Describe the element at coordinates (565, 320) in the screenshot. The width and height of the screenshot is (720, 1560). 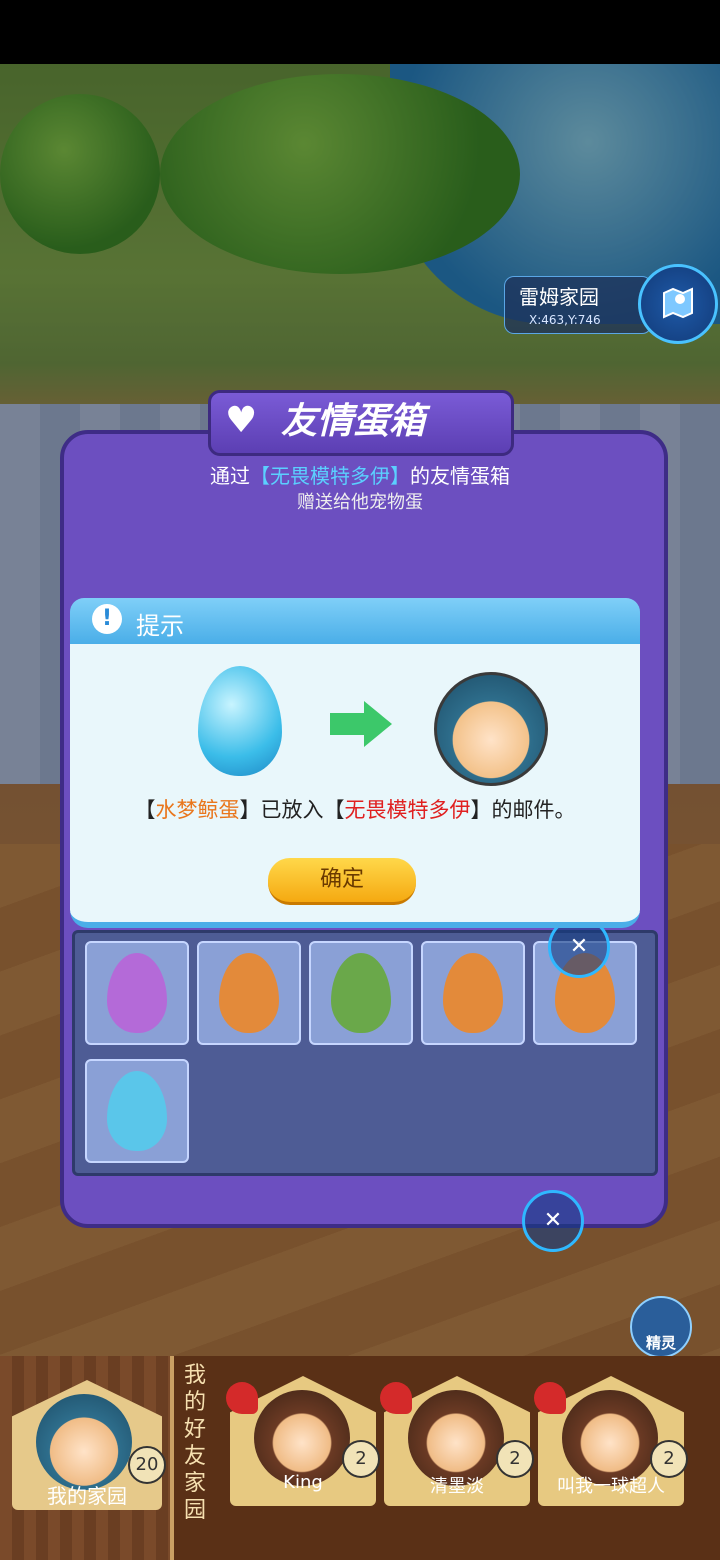
I see `location-coords: X:463,Y:746` at that location.